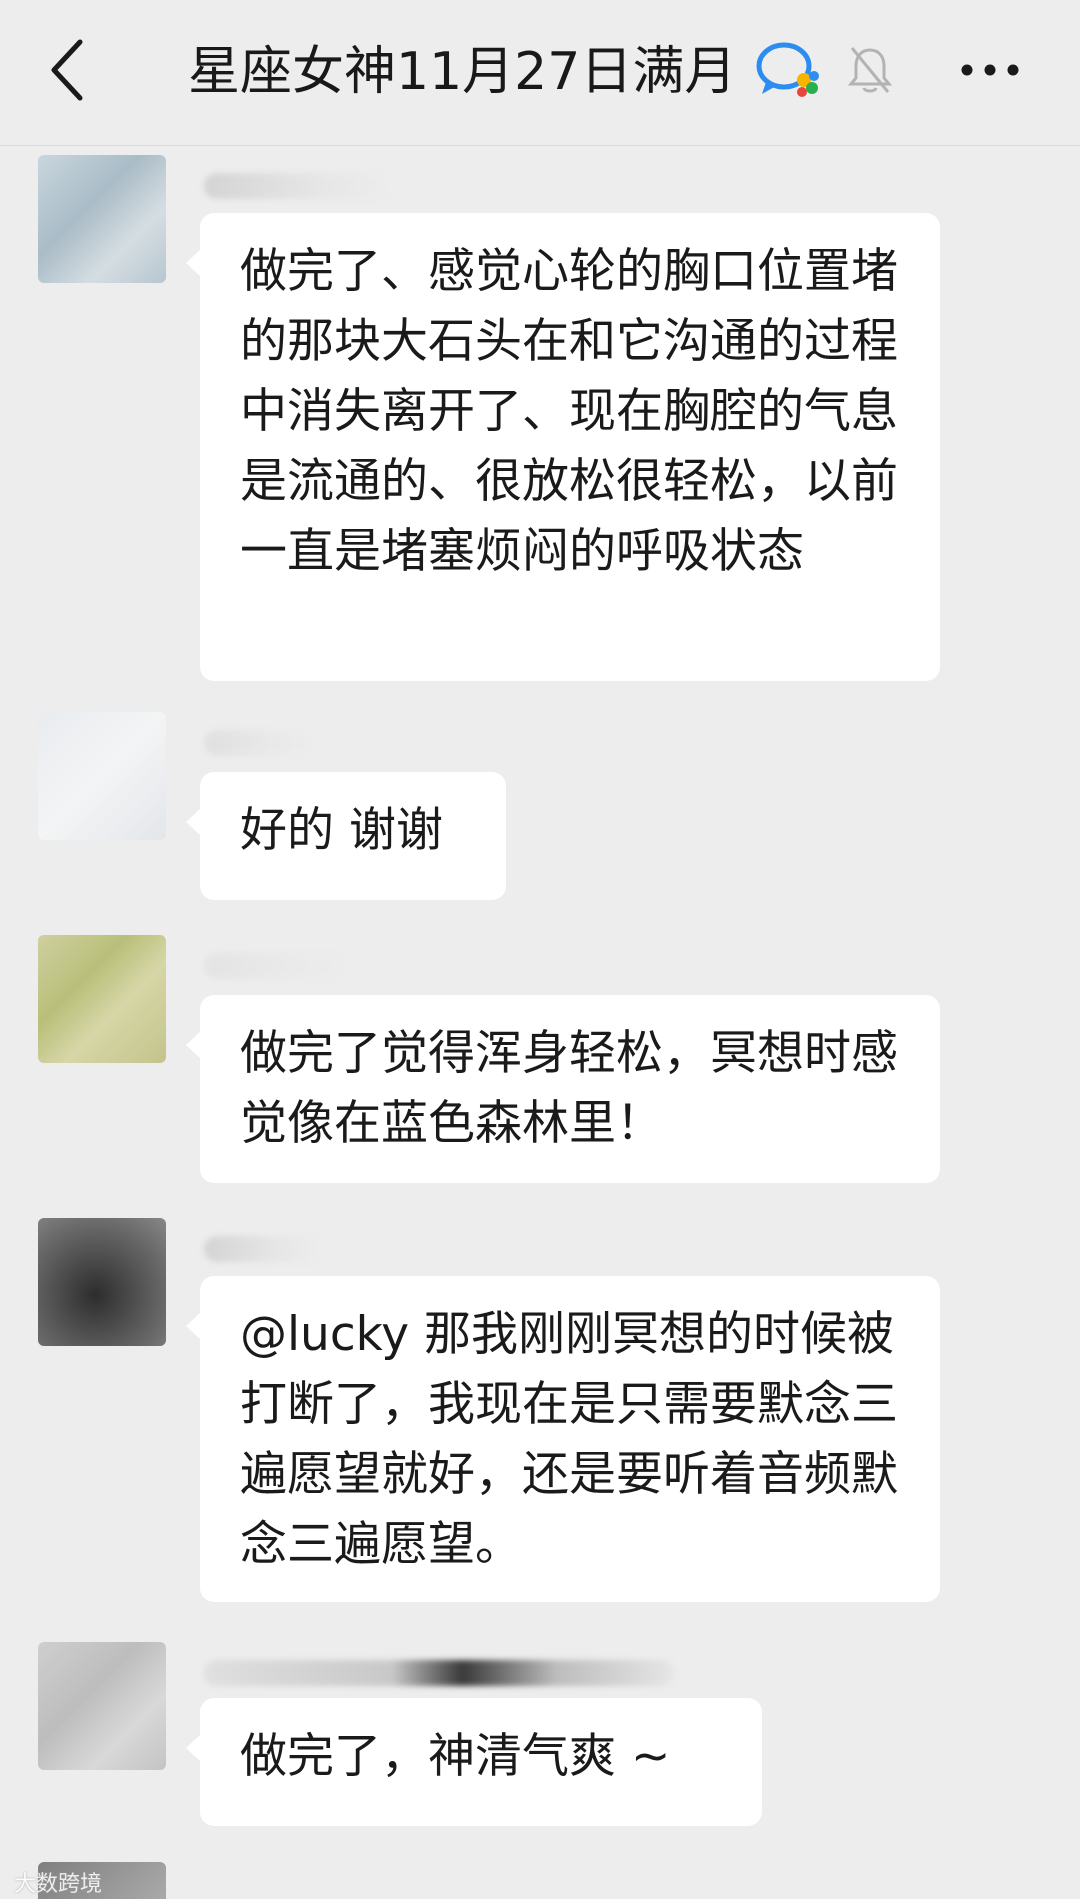 Image resolution: width=1080 pixels, height=1899 pixels. What do you see at coordinates (990, 70) in the screenshot?
I see `more-button` at bounding box center [990, 70].